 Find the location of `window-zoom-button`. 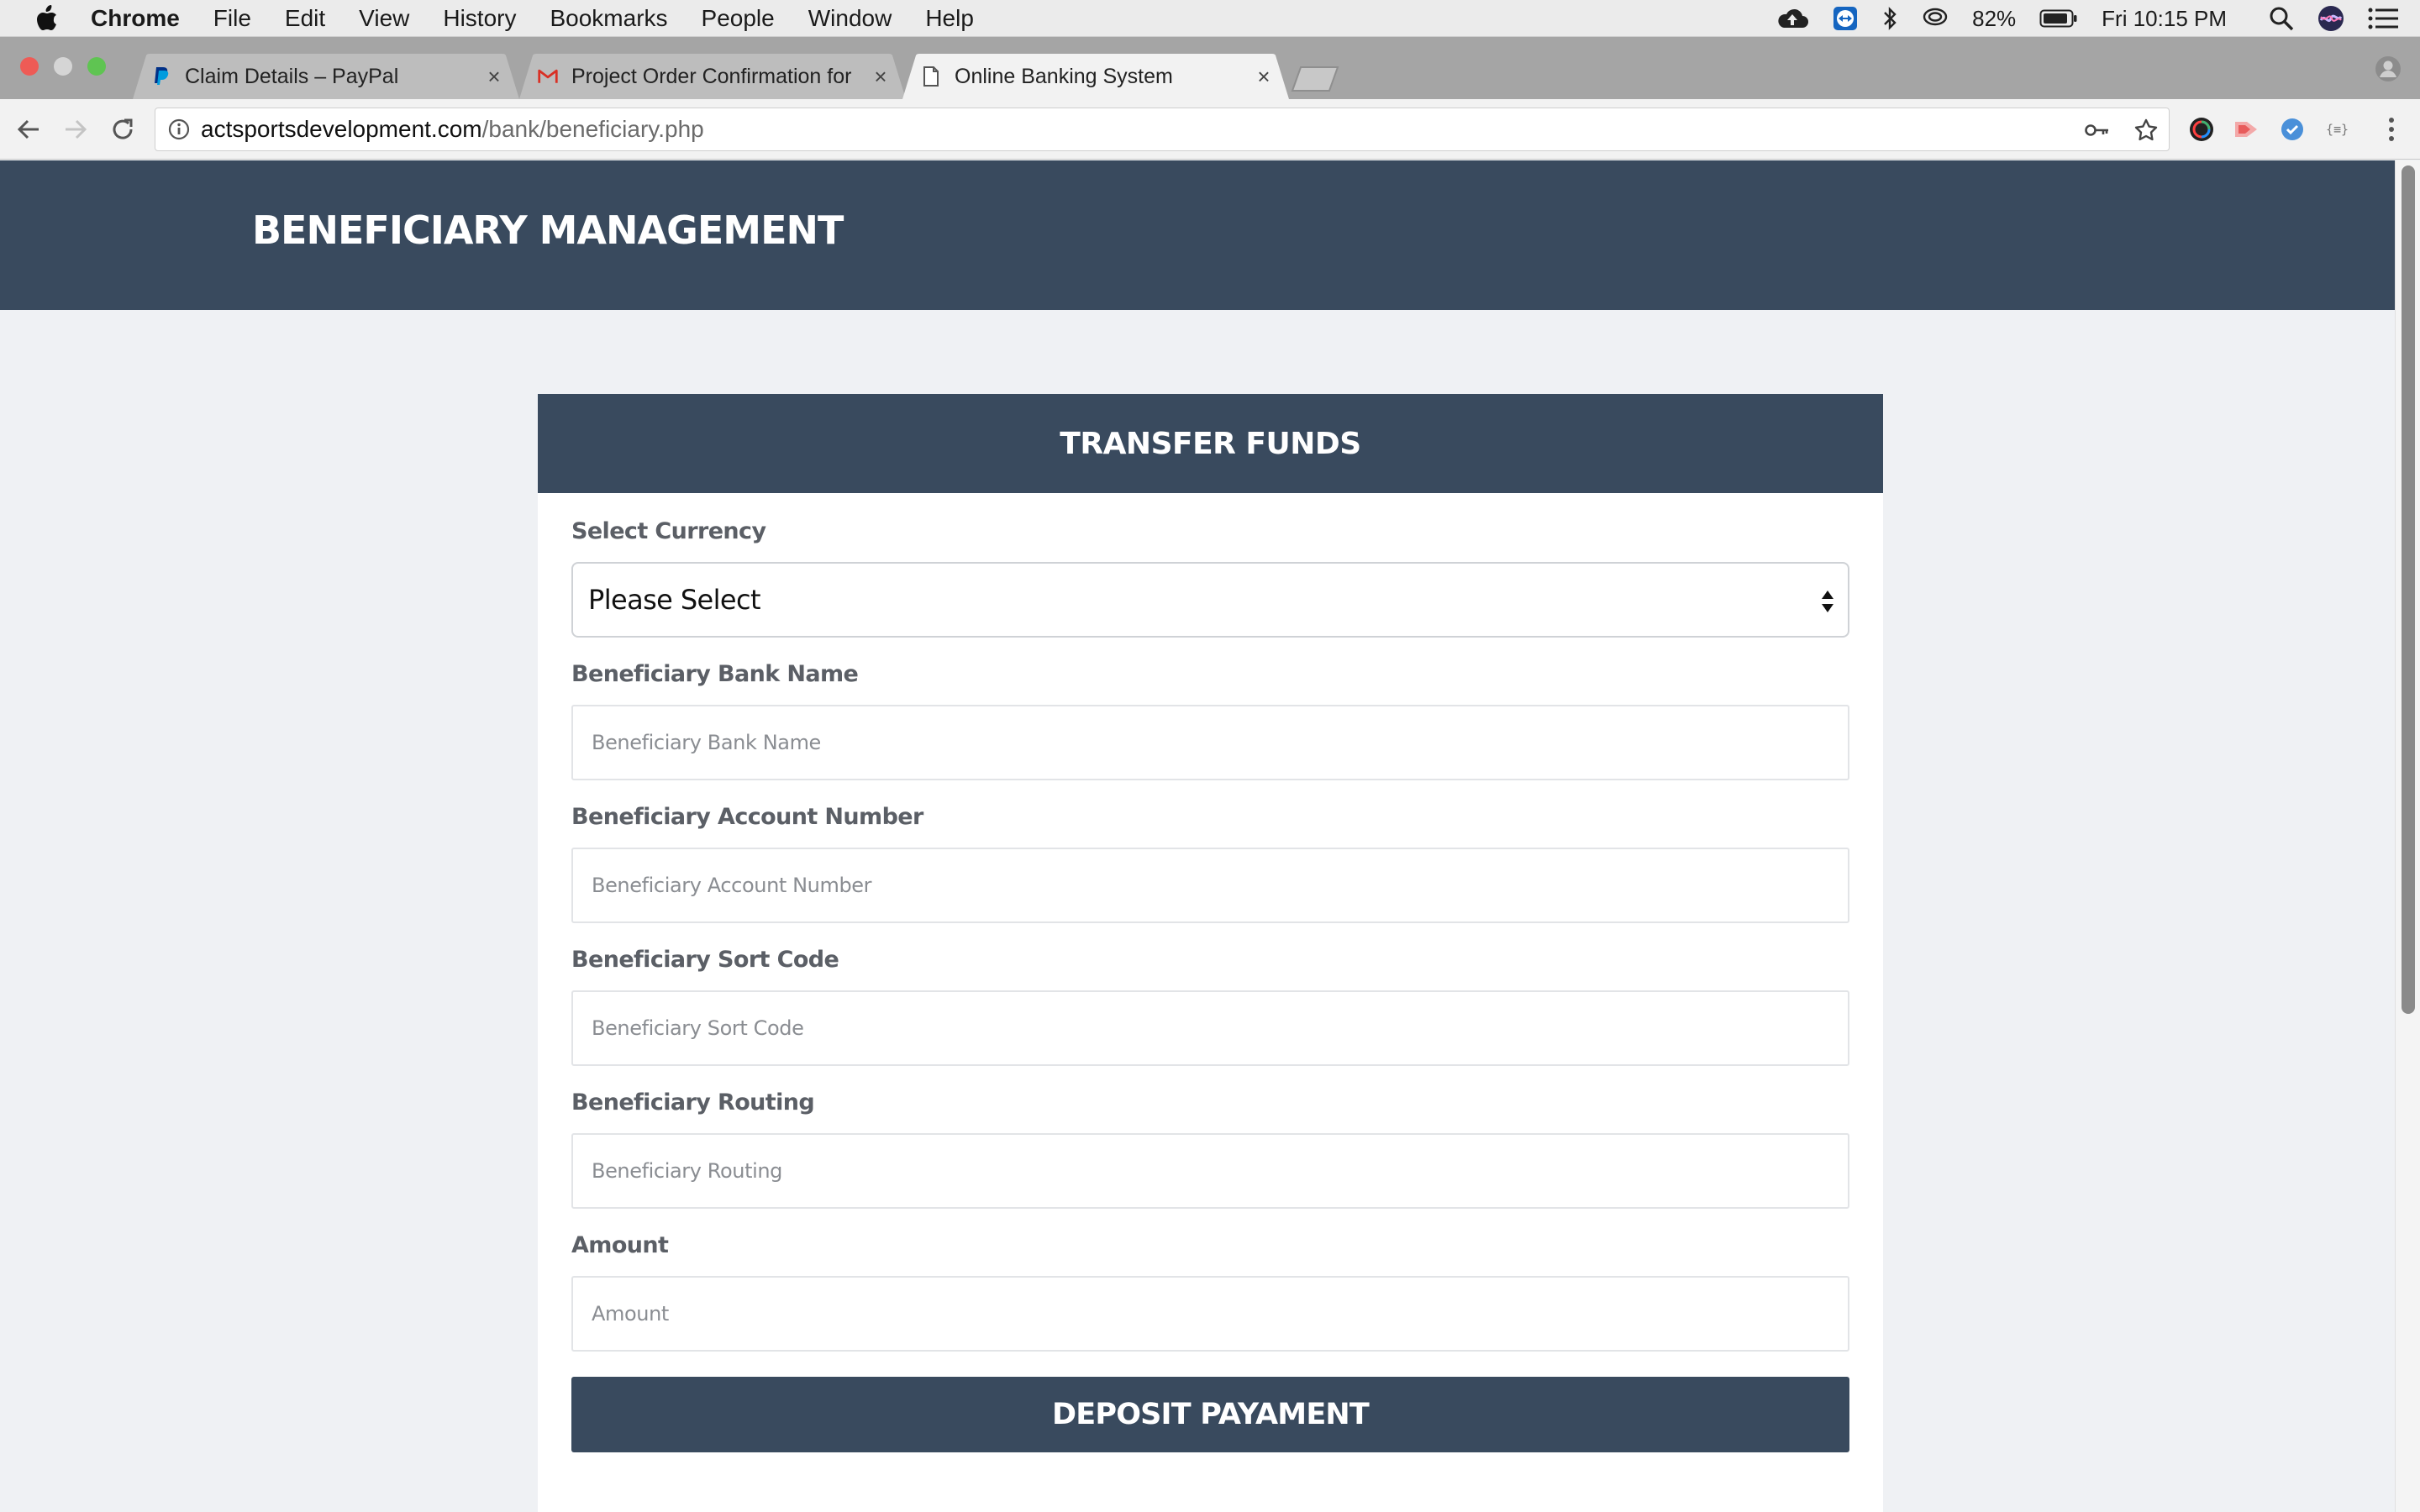

window-zoom-button is located at coordinates (96, 66).